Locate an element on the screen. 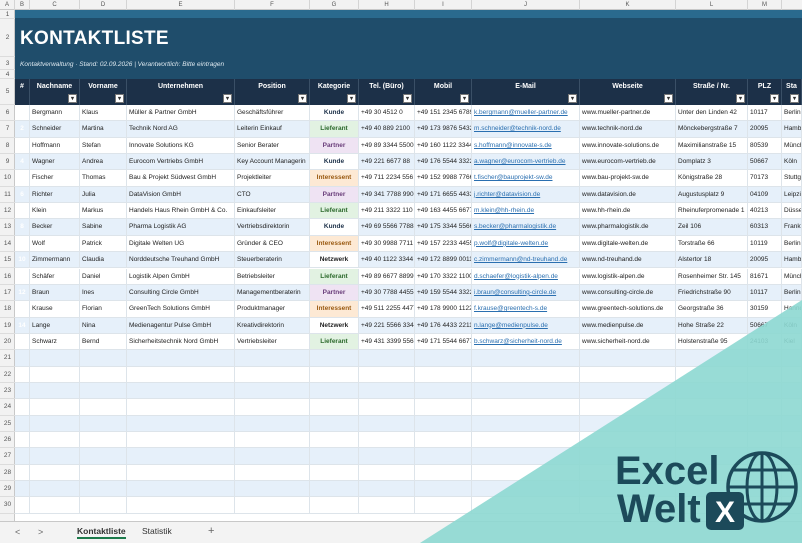 The image size is (802, 543). table-cell: www.innovate-solutions.de is located at coordinates (628, 146).